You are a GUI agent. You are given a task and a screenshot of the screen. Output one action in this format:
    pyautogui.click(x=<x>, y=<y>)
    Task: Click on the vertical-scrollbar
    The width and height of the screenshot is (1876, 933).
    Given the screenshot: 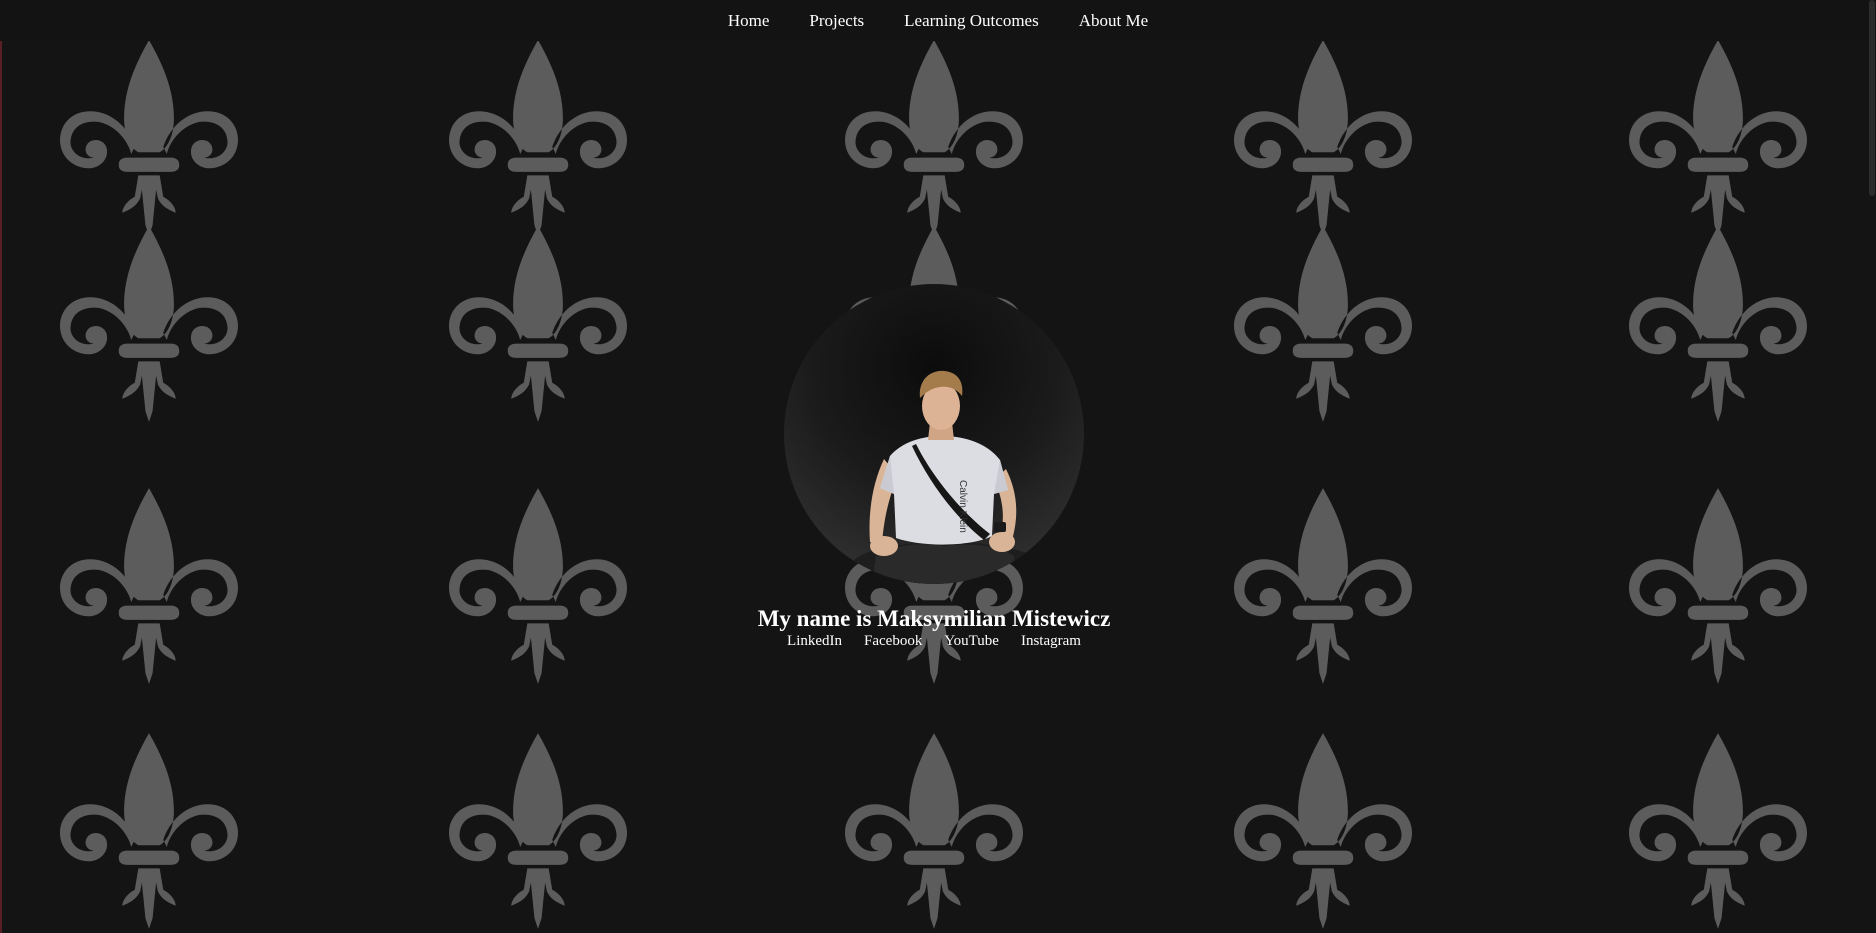 What is the action you would take?
    pyautogui.click(x=1871, y=466)
    